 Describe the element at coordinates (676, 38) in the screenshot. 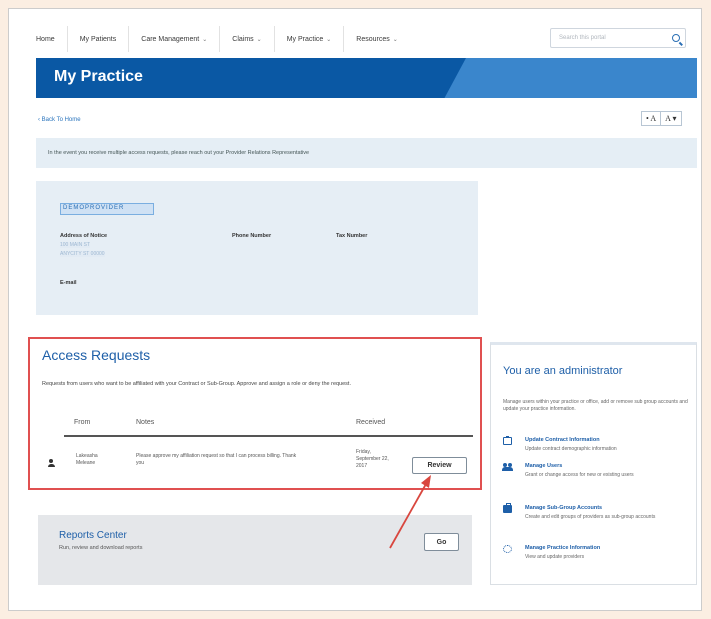

I see `search-icon` at that location.